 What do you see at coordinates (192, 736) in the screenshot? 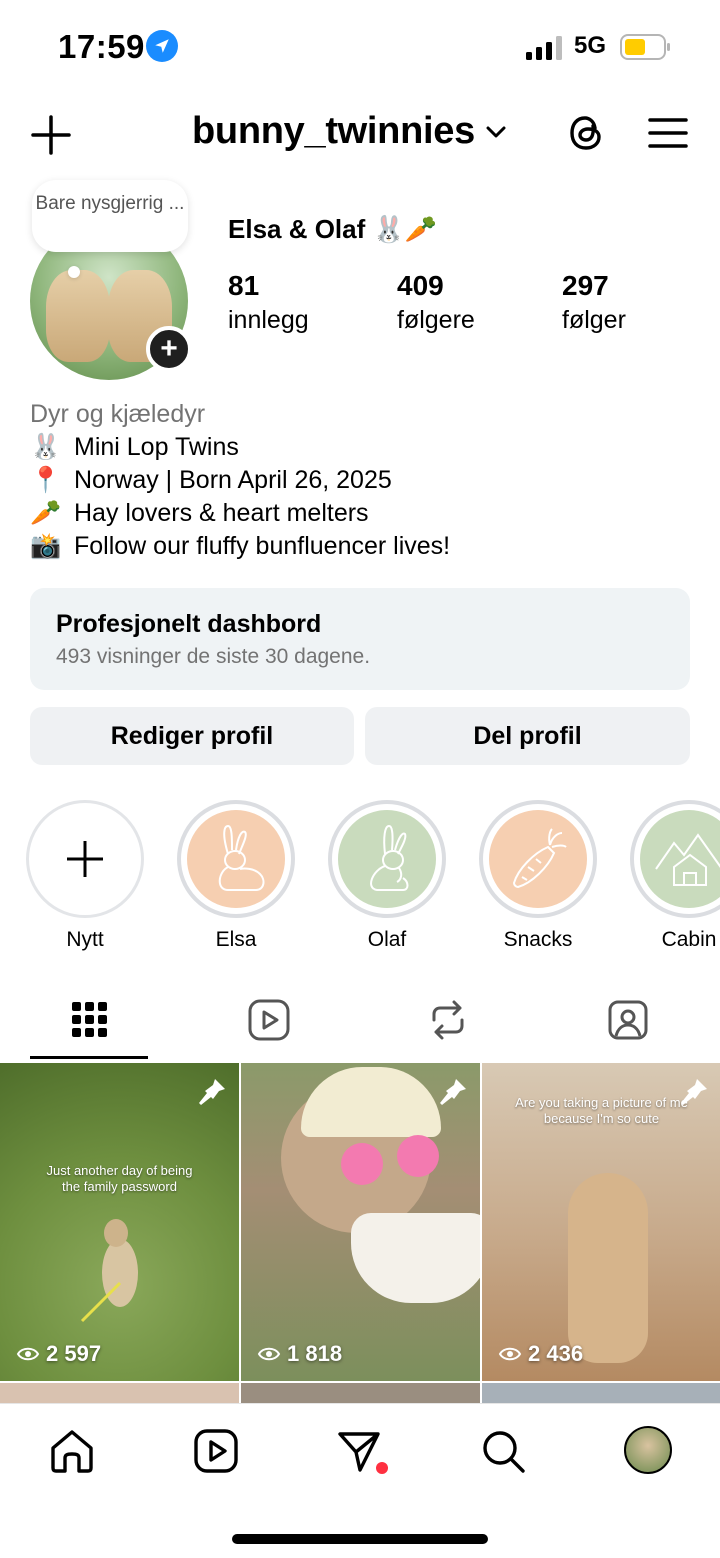
I see `edit-profile-button: Rediger profil` at bounding box center [192, 736].